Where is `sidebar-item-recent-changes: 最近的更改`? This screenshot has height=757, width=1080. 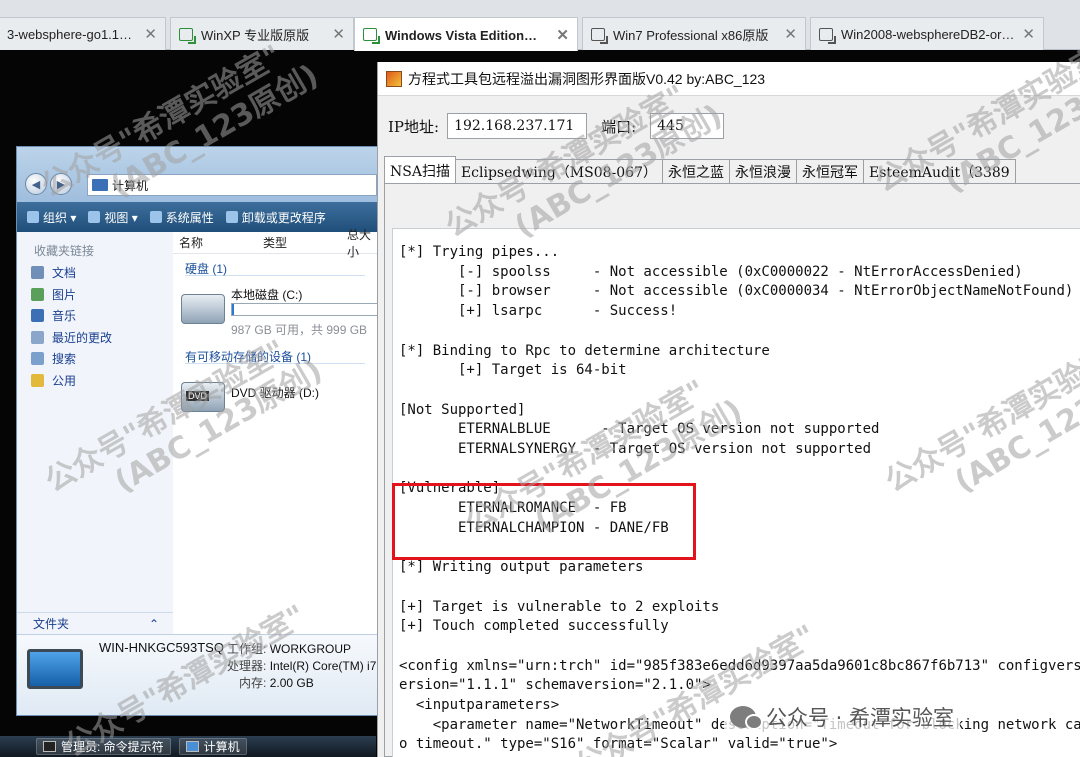
sidebar-item-recent-changes: 最近的更改 is located at coordinates (95, 338).